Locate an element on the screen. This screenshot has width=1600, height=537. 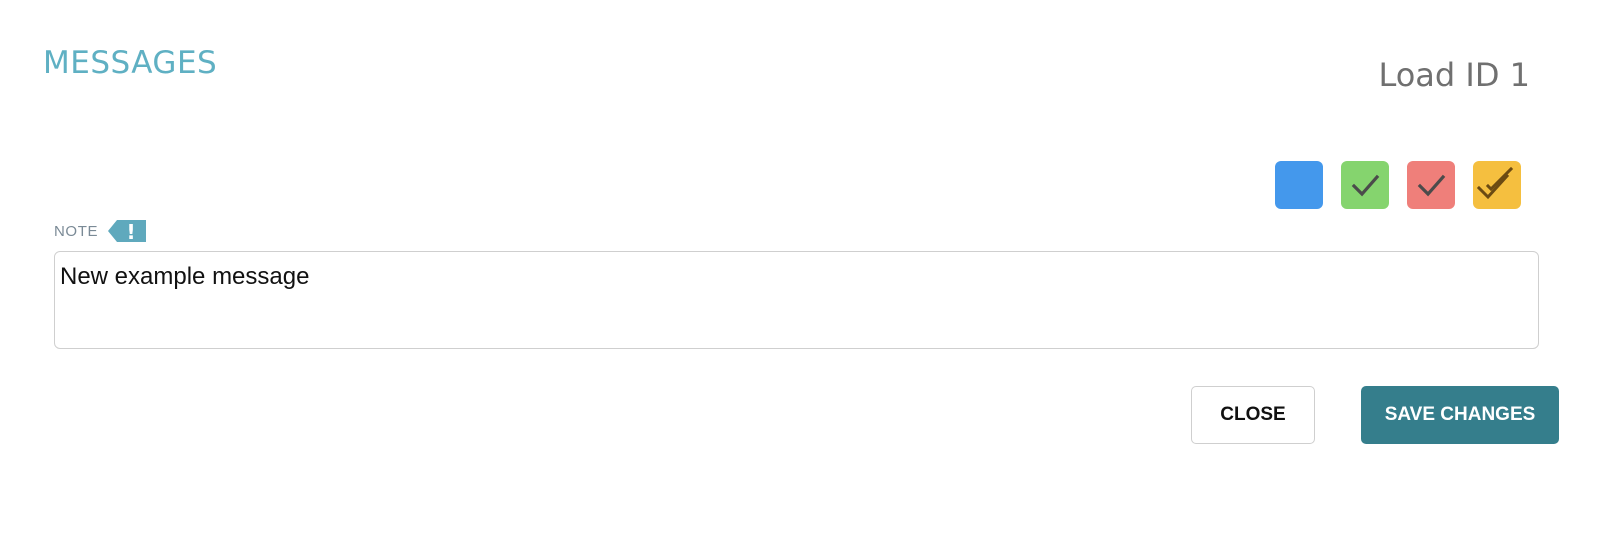
save-changes-button: SAVE CHANGES is located at coordinates (1460, 415).